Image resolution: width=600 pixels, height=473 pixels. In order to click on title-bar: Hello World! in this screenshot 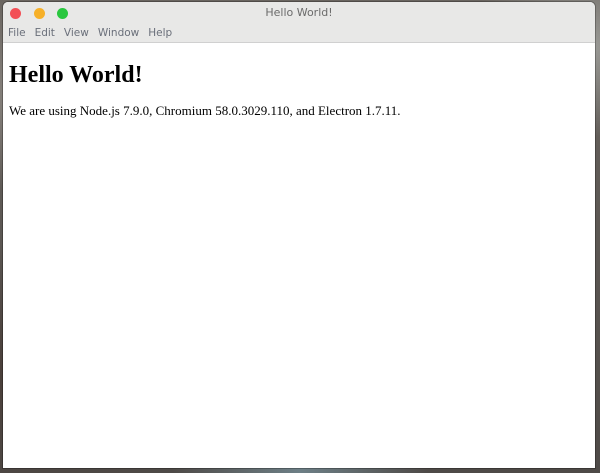, I will do `click(299, 13)`.